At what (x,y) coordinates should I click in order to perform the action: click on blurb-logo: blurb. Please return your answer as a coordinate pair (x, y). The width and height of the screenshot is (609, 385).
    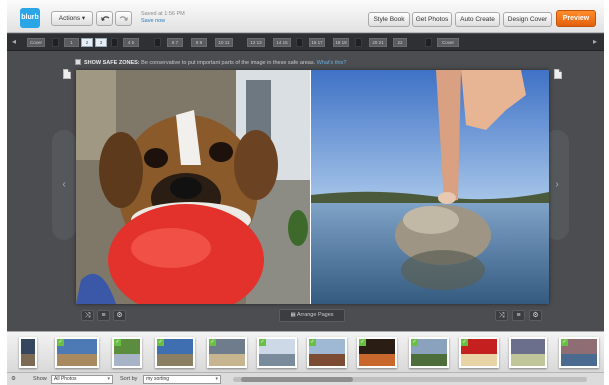
    Looking at the image, I should click on (30, 18).